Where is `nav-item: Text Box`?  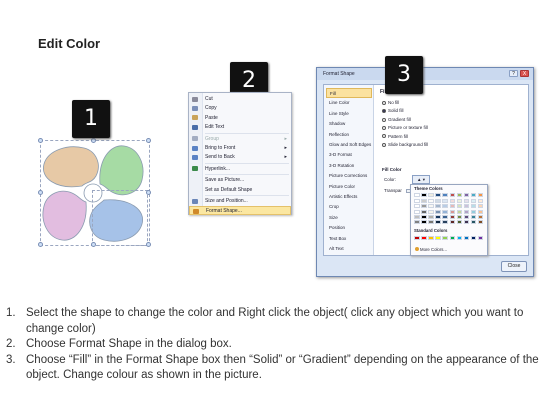 nav-item: Text Box is located at coordinates (349, 239).